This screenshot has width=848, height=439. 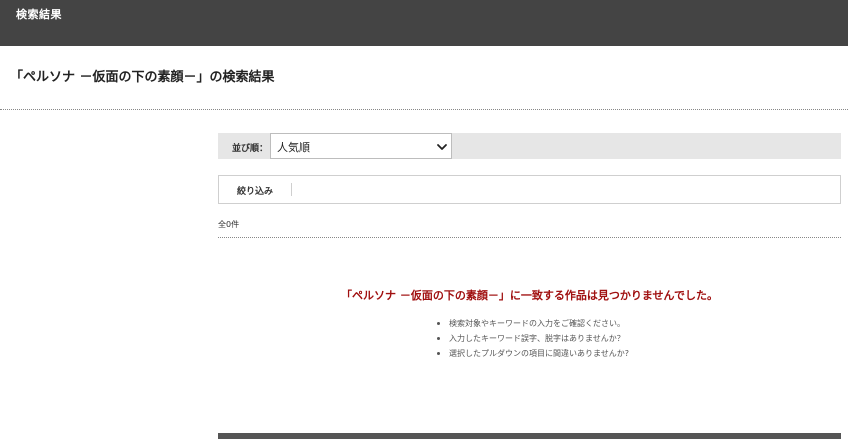 I want to click on top-header-bar: 検索結果, so click(x=424, y=23).